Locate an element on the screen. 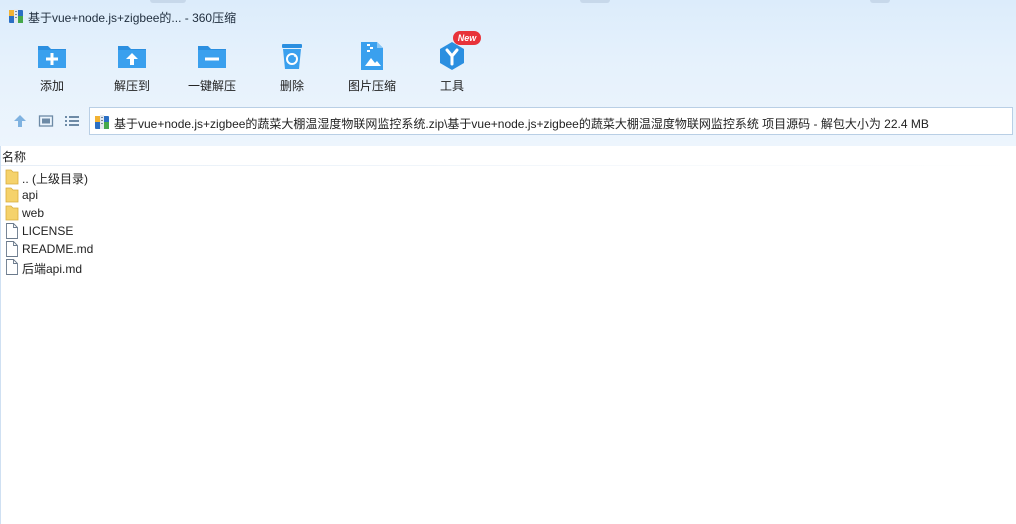  list-item-name: LICENSE is located at coordinates (48, 231).